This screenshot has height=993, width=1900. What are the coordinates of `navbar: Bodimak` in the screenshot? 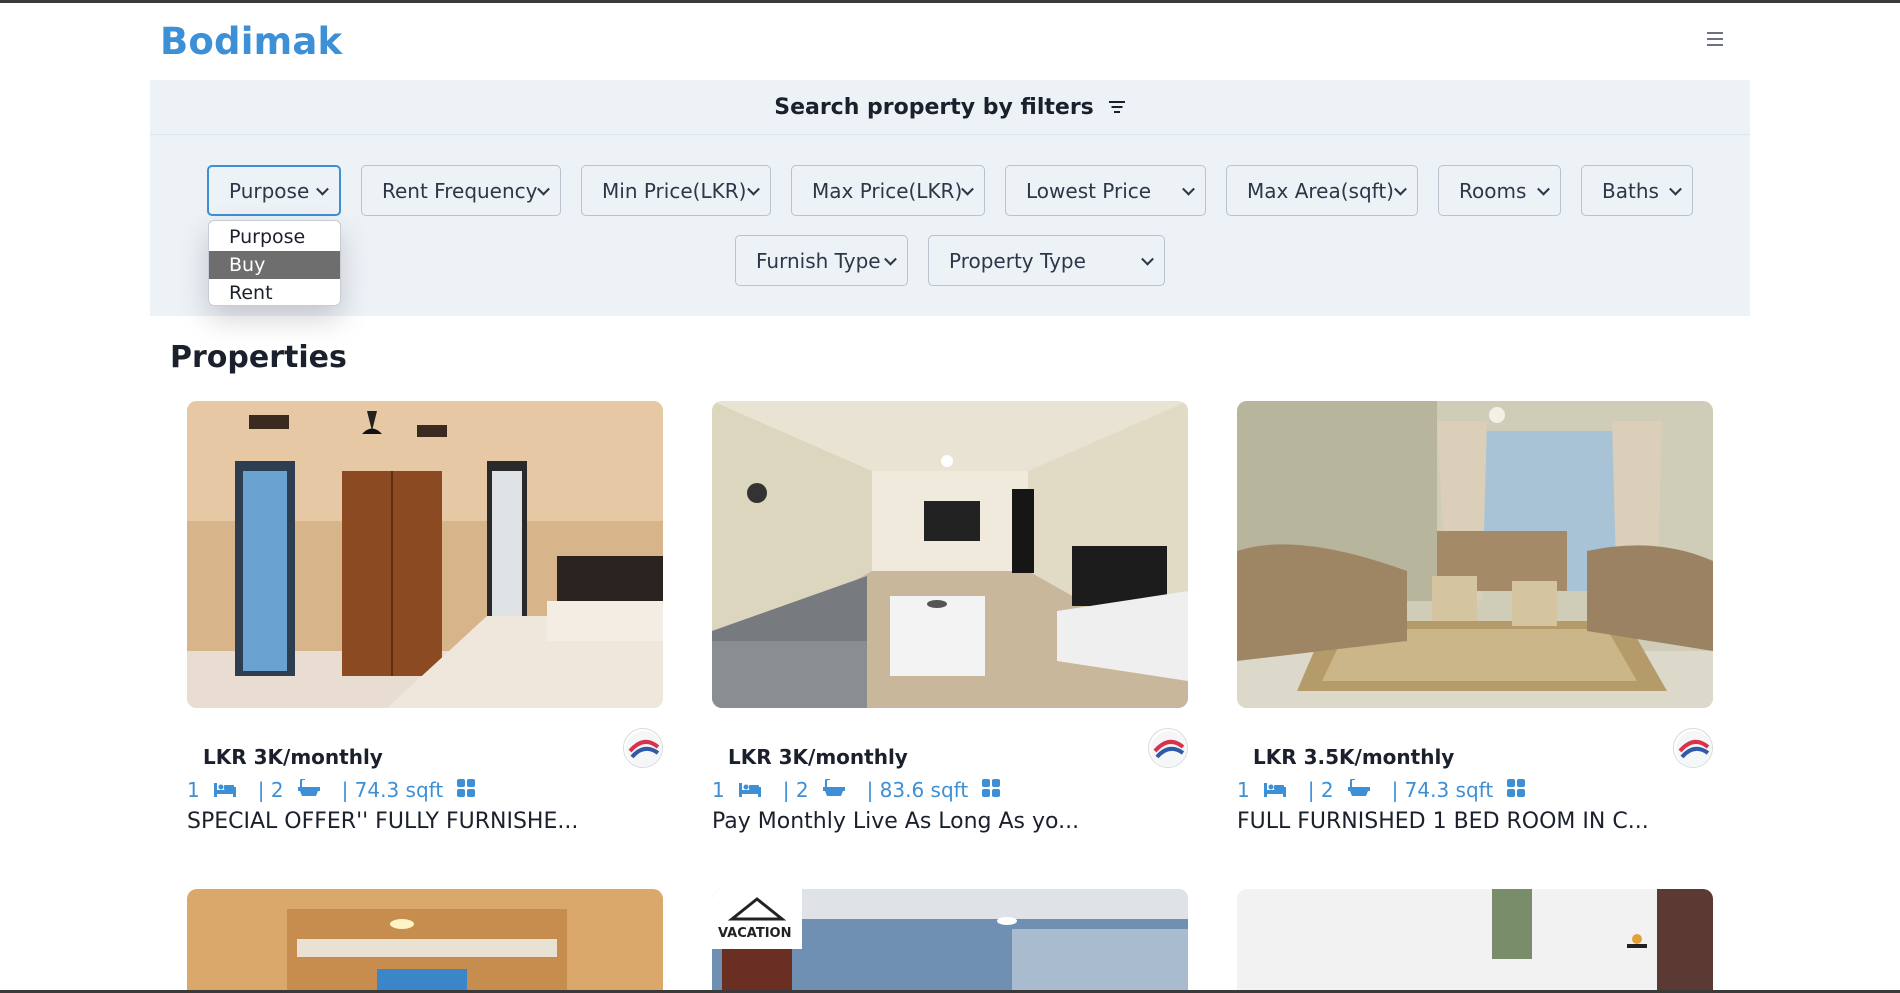 It's located at (960, 43).